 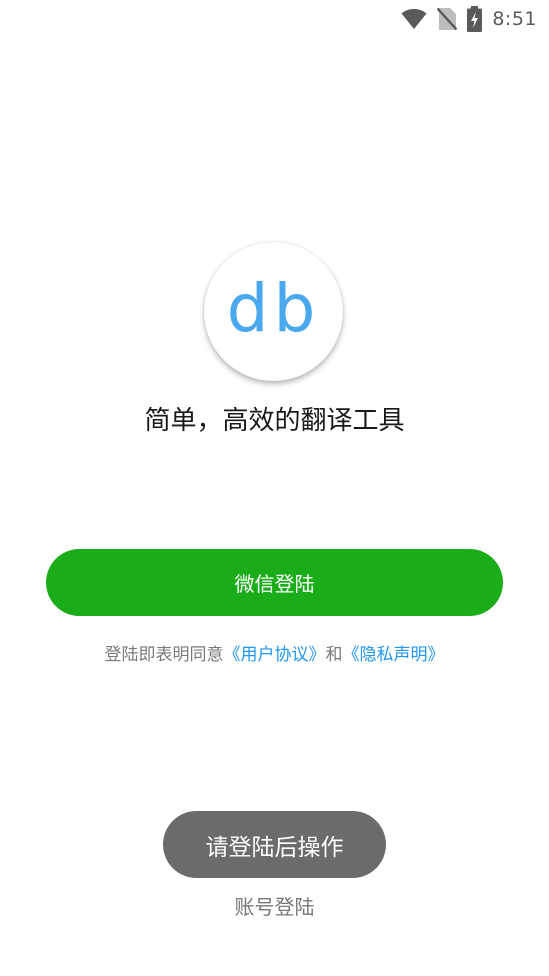 I want to click on agreement-prefix: 登陆即表明同意, so click(x=164, y=655).